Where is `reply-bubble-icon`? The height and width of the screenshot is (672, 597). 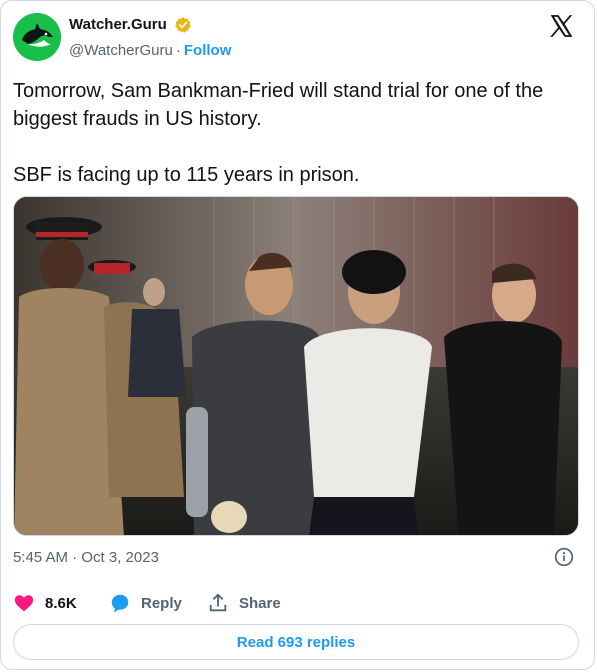 reply-bubble-icon is located at coordinates (120, 603).